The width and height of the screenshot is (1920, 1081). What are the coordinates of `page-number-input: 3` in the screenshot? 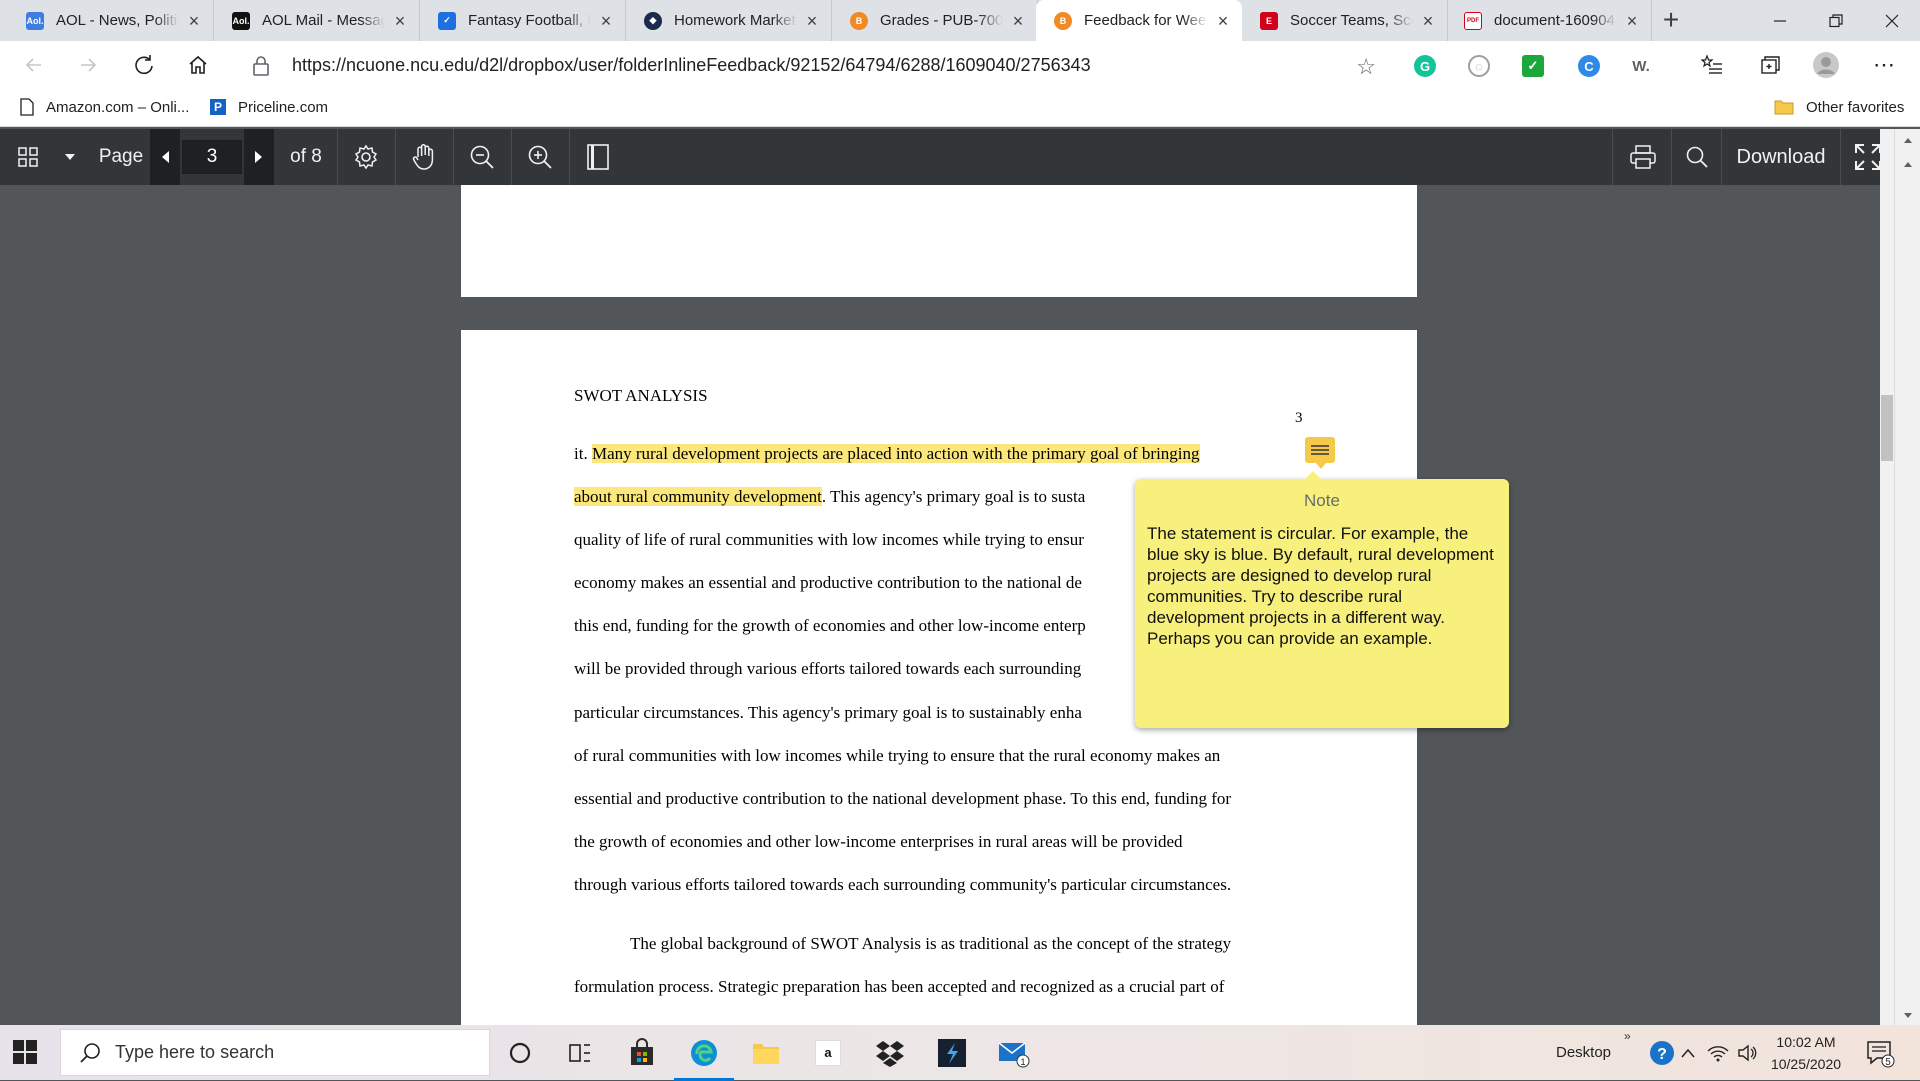 It's located at (212, 157).